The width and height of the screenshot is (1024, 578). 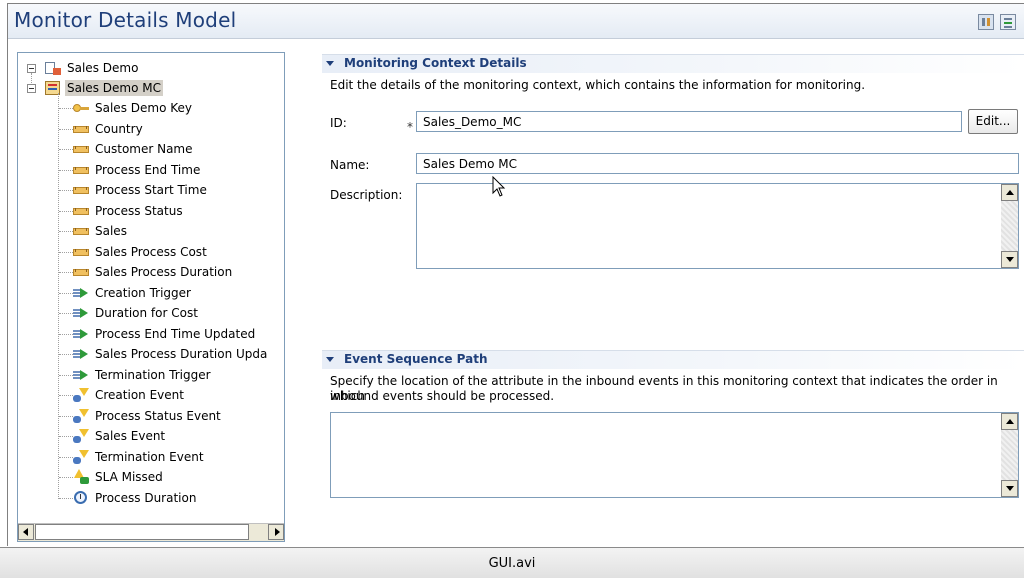 I want to click on tree-item: Termination Event, so click(x=139, y=457).